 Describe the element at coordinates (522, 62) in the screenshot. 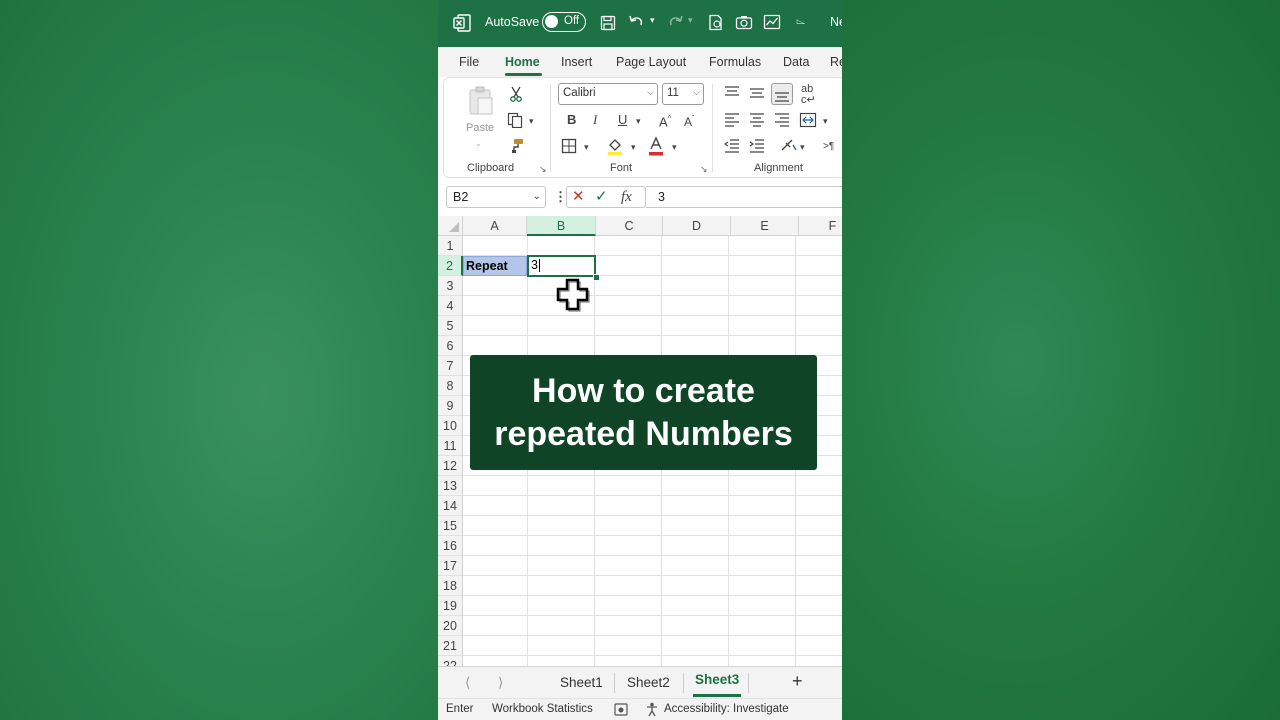

I see `tab-home: Home` at that location.